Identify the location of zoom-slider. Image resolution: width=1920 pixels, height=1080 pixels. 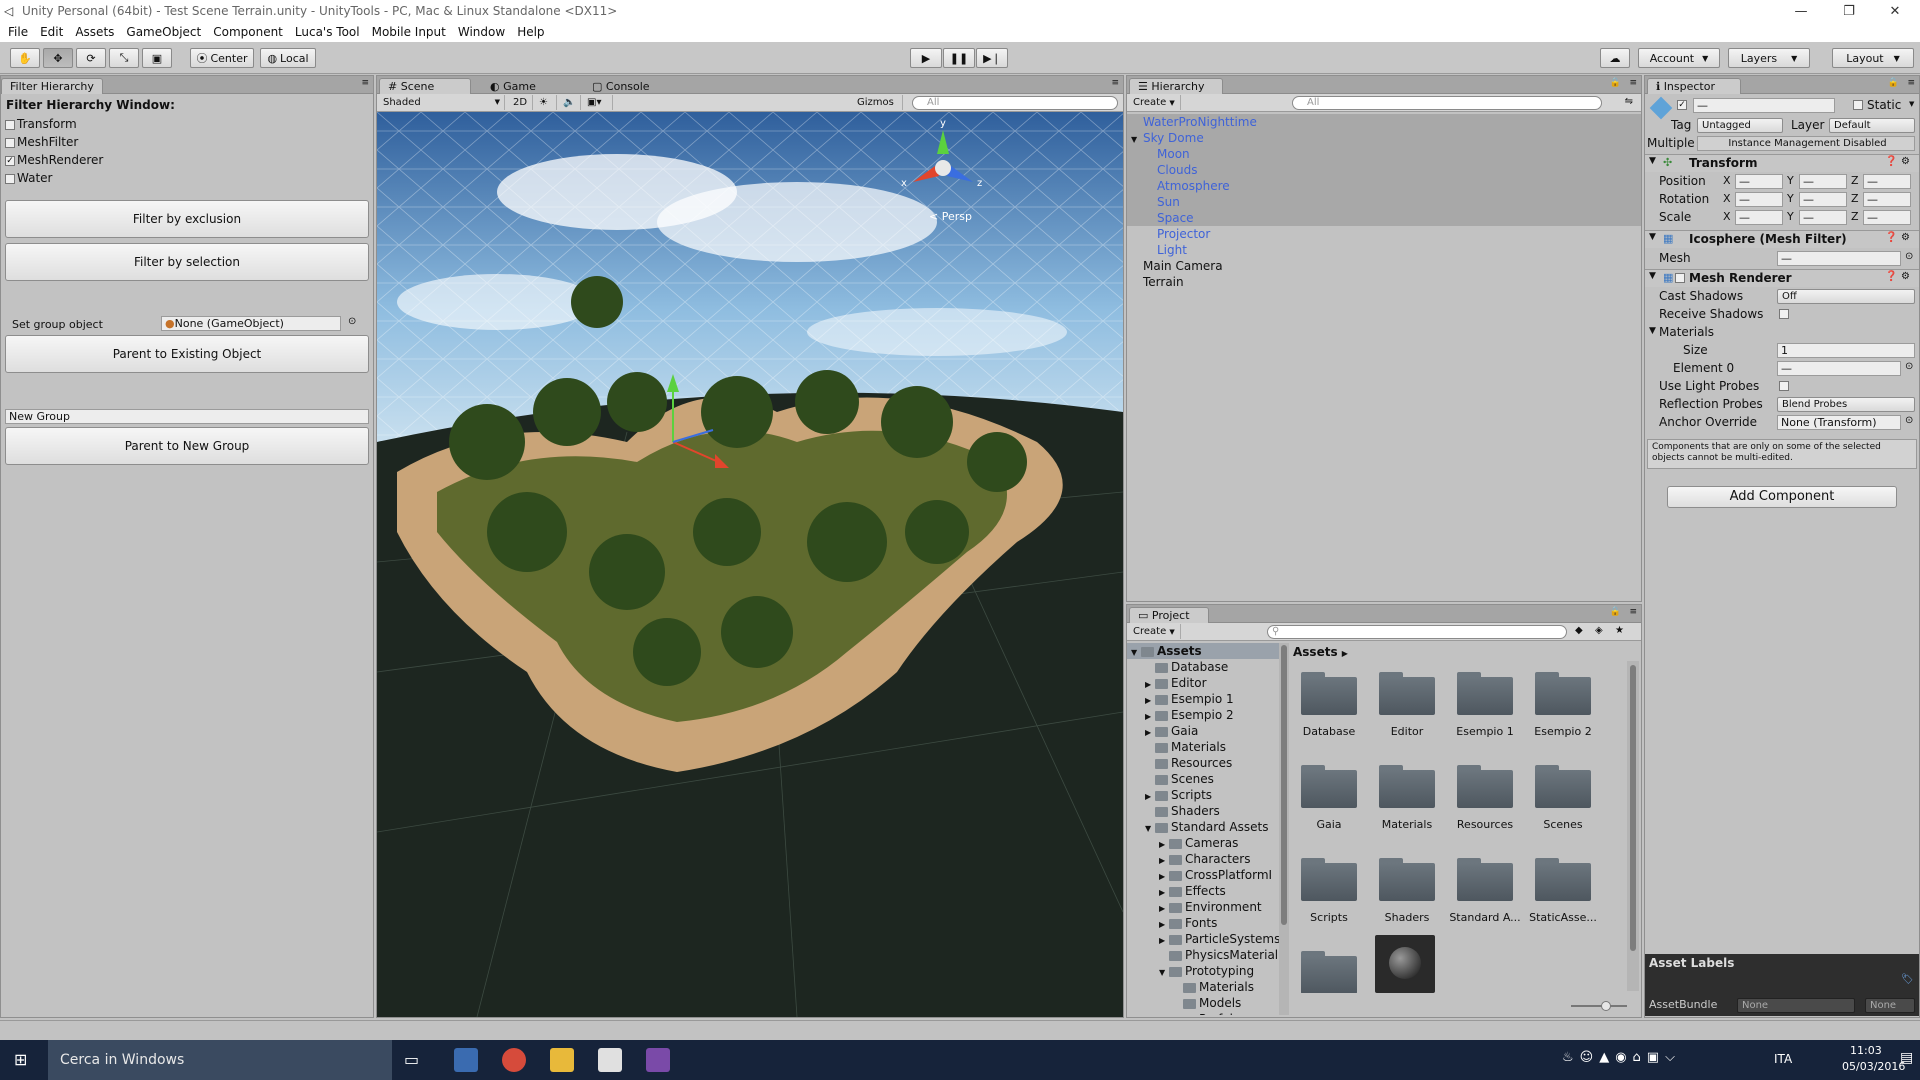
(1599, 1006).